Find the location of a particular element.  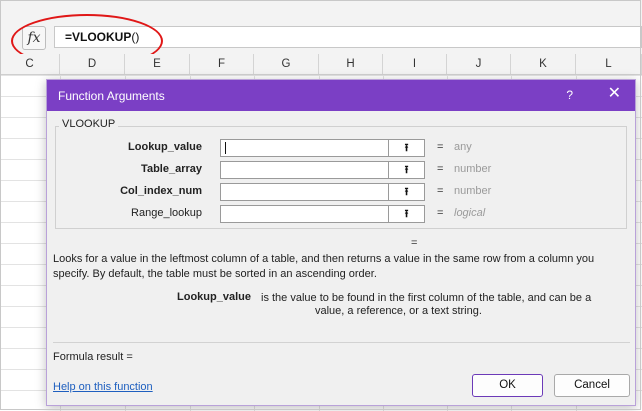

argument-help-text-continued: value, a reference, or a text string. is located at coordinates (398, 311).